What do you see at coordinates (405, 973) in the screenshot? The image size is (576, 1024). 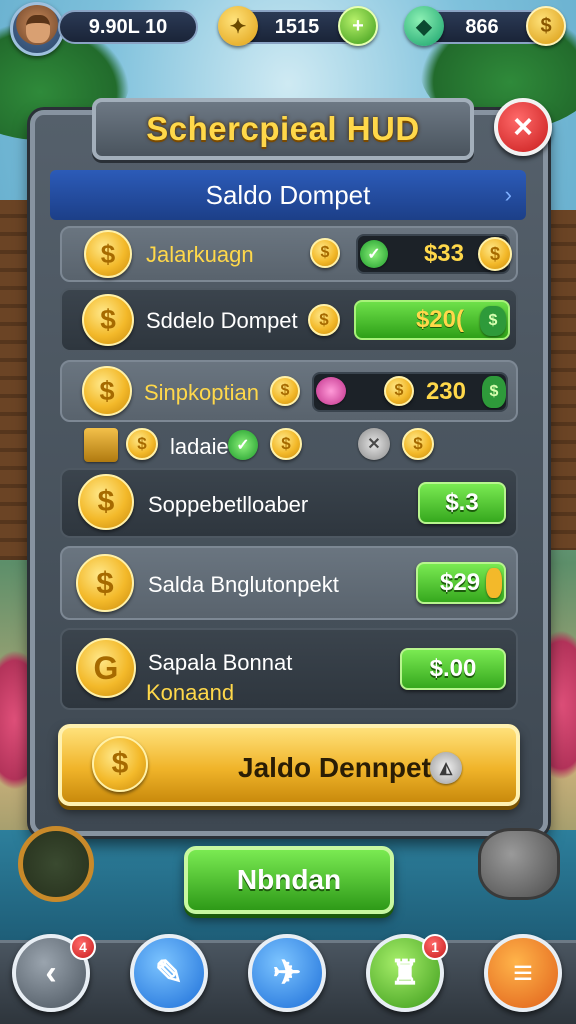 I see `shop-icon: ♜` at bounding box center [405, 973].